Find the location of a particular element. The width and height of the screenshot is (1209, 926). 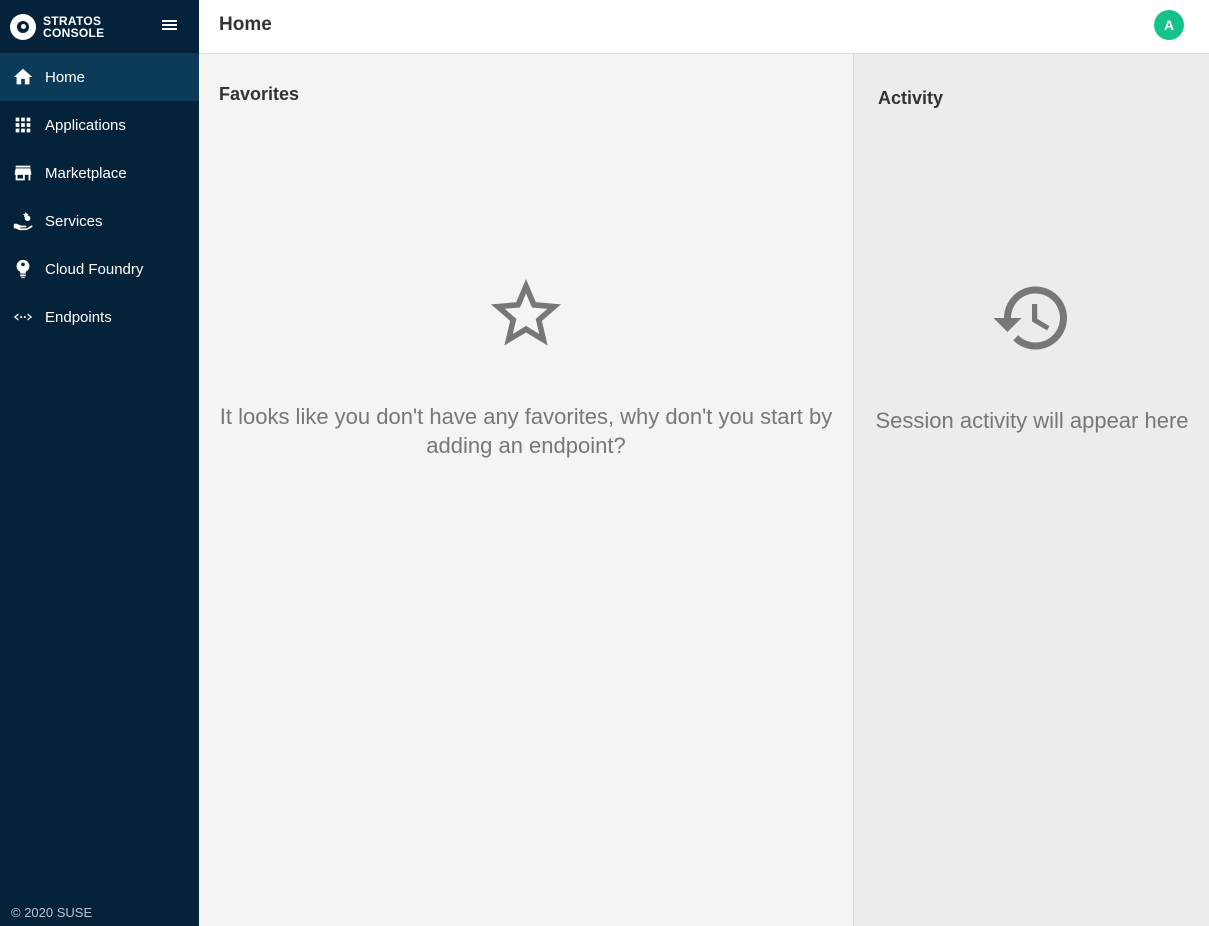

history-icon is located at coordinates (1032, 318).